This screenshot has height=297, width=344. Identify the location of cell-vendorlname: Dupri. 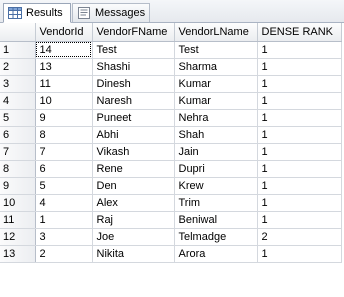
(216, 169).